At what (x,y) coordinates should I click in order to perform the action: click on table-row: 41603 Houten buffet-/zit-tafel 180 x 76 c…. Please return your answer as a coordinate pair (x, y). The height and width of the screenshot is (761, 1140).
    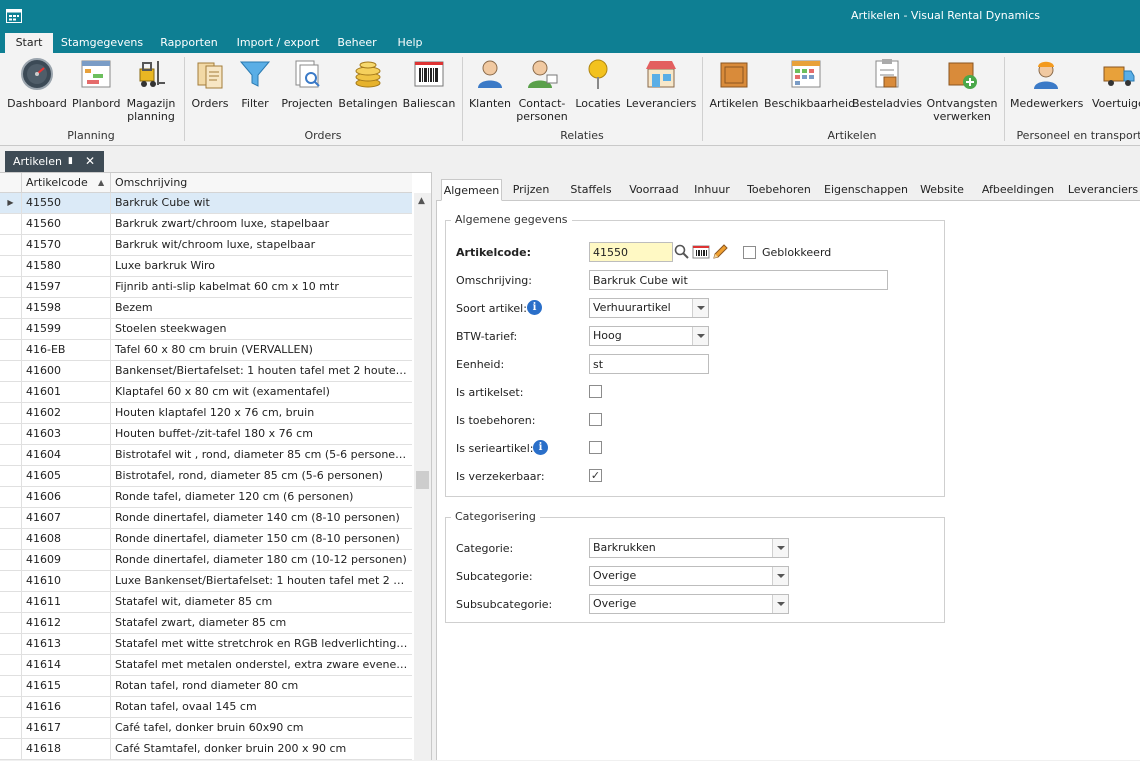
    Looking at the image, I should click on (206, 434).